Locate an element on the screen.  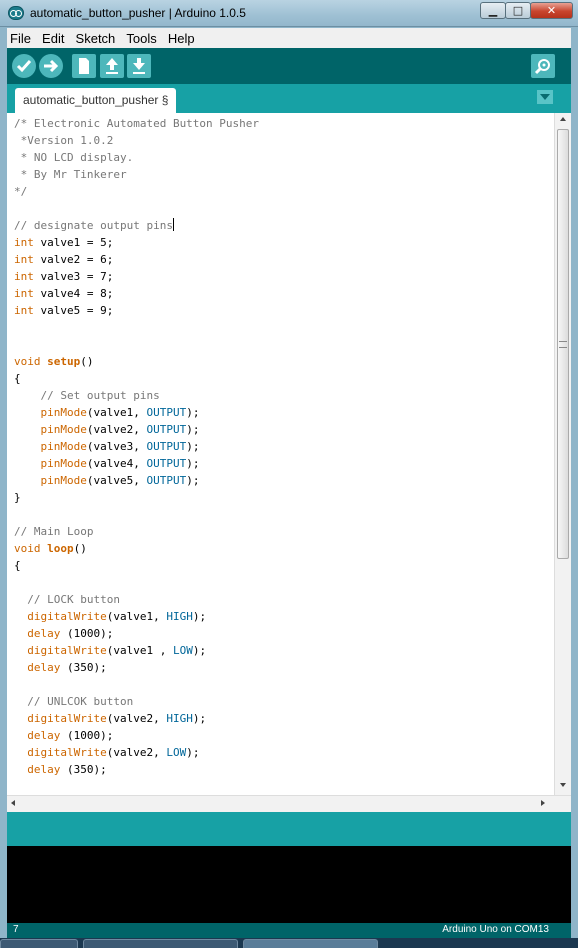
menu-sketch: Sketch is located at coordinates (96, 37).